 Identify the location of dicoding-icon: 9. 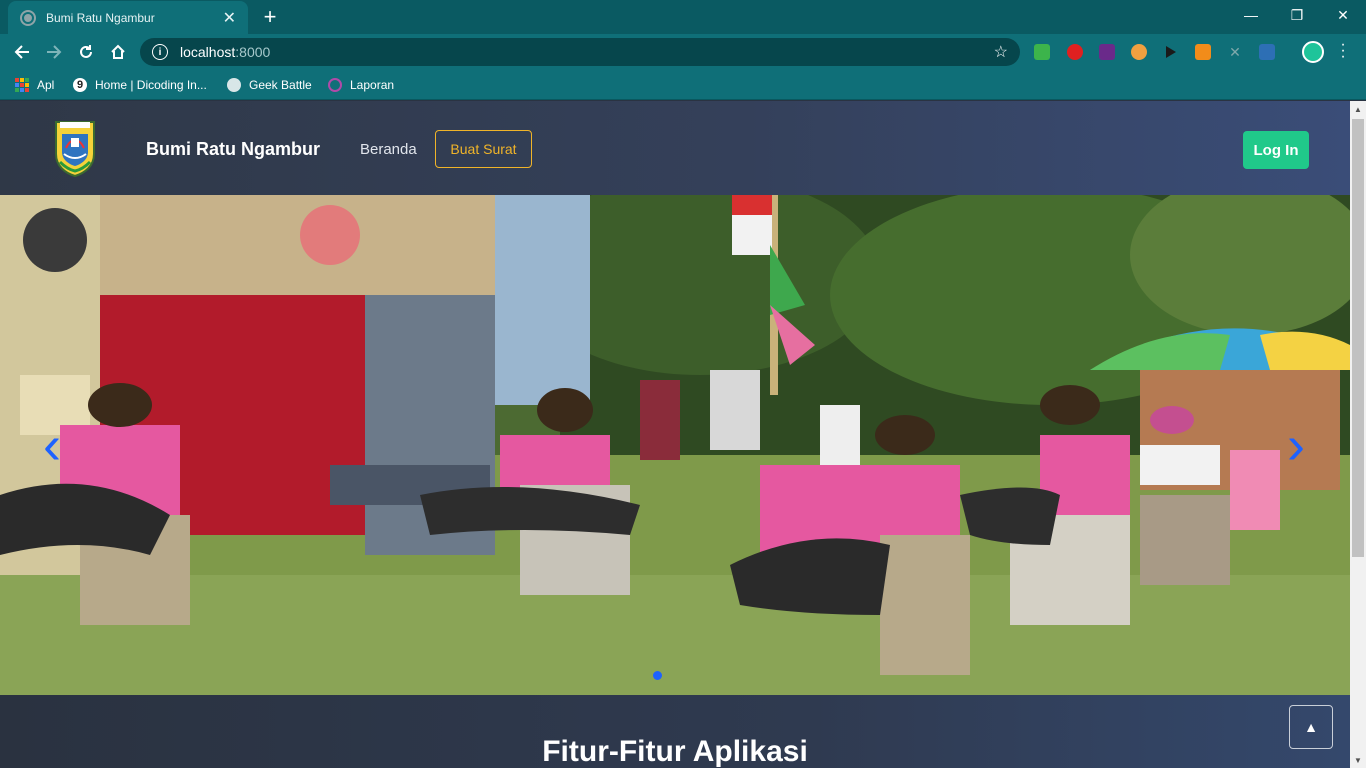
(80, 85).